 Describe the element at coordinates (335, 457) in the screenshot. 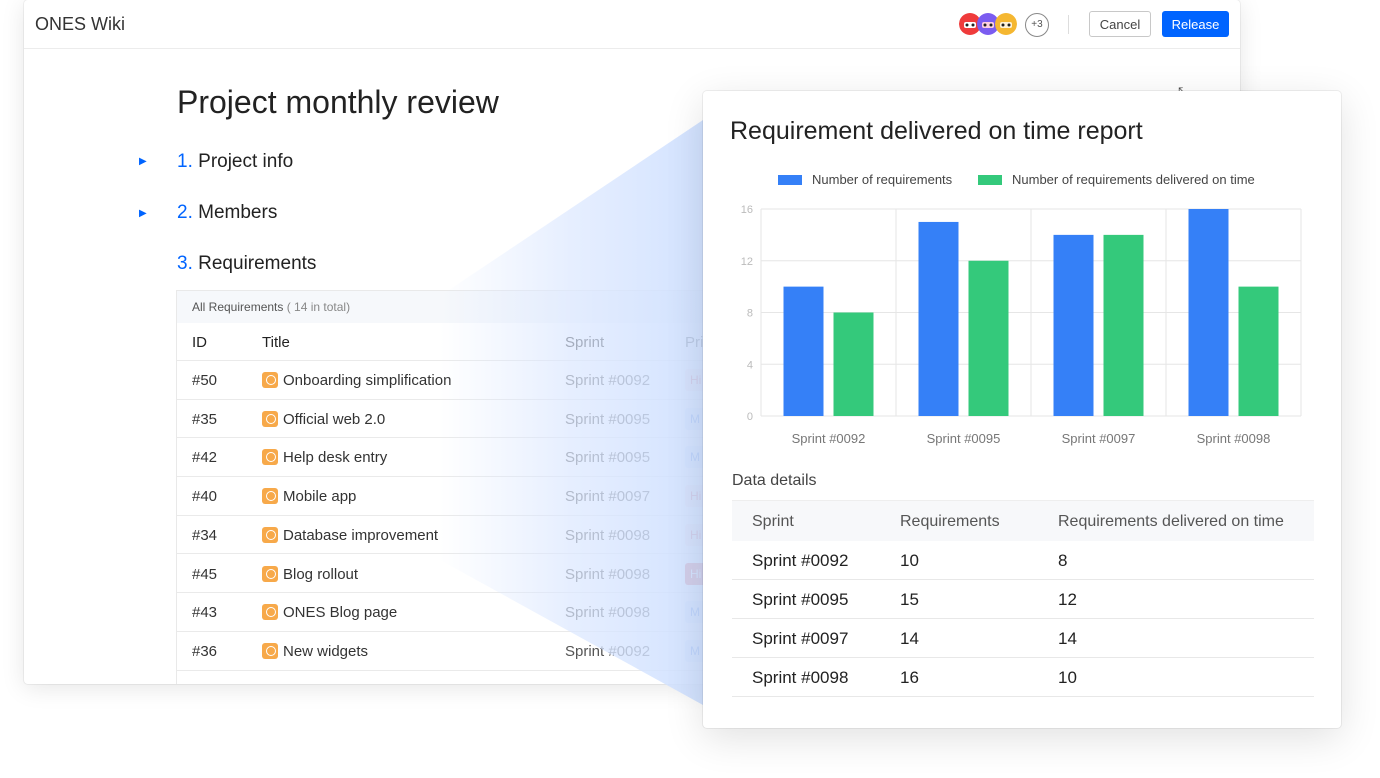

I see `cell-title: Help desk entry` at that location.